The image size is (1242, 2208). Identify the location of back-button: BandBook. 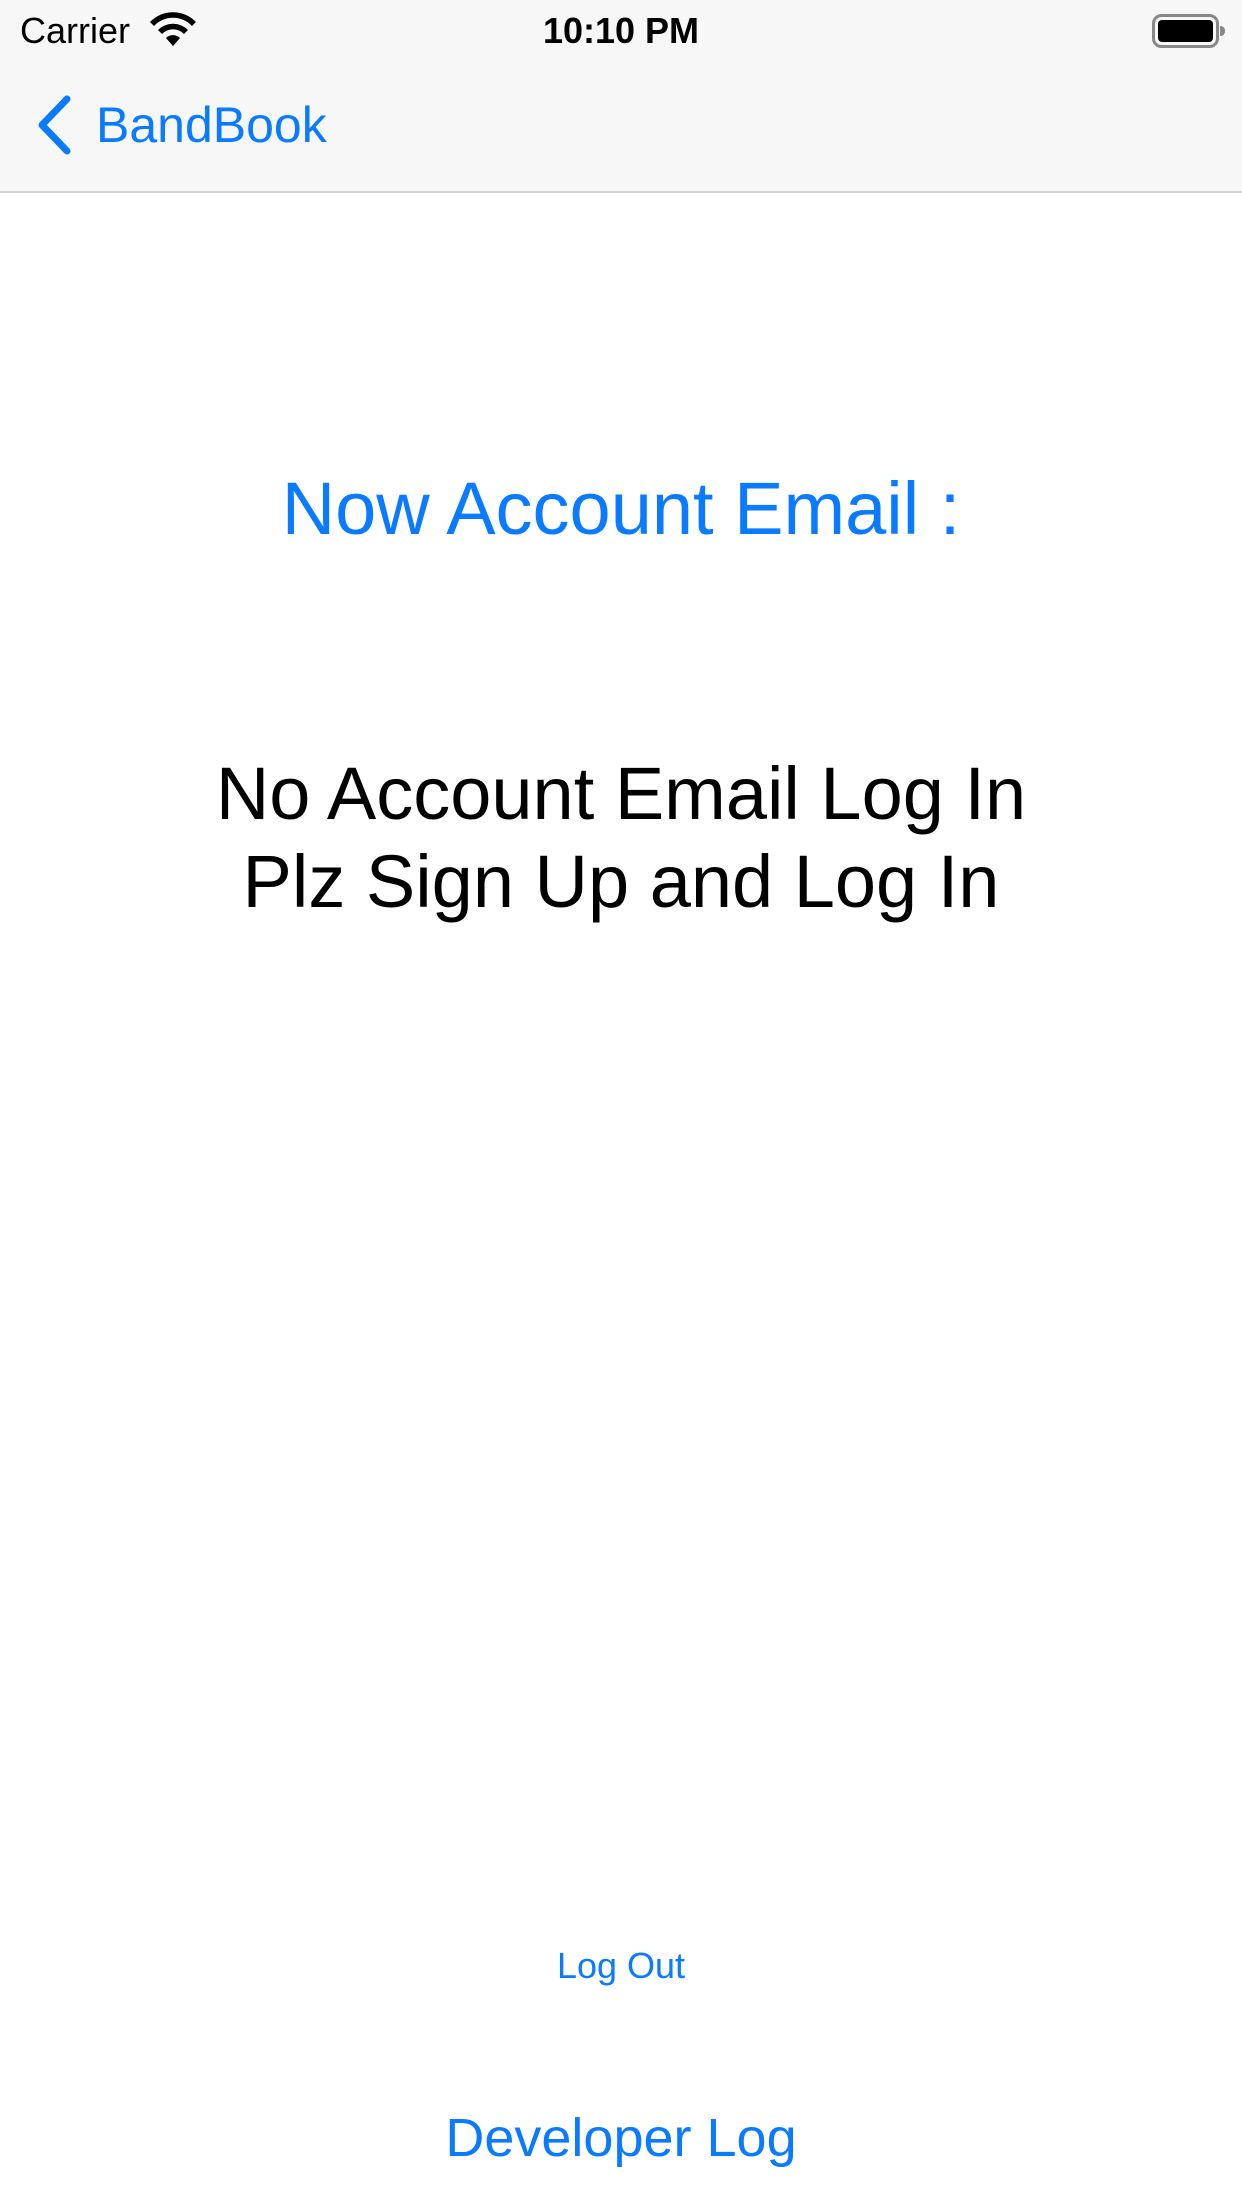
(180, 125).